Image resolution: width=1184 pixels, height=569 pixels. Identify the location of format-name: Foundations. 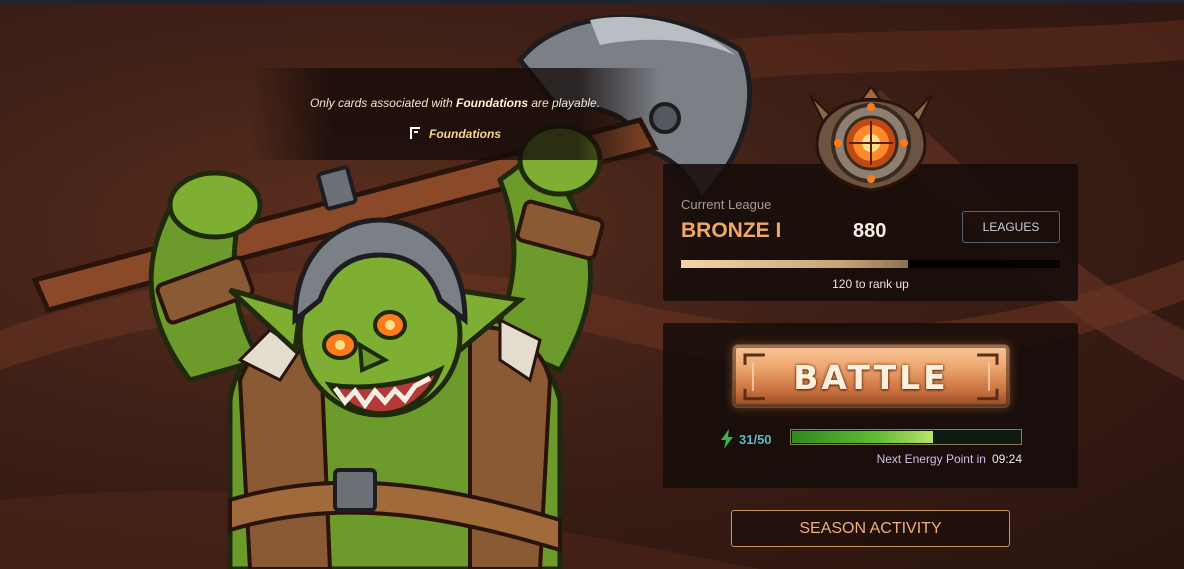
(465, 134).